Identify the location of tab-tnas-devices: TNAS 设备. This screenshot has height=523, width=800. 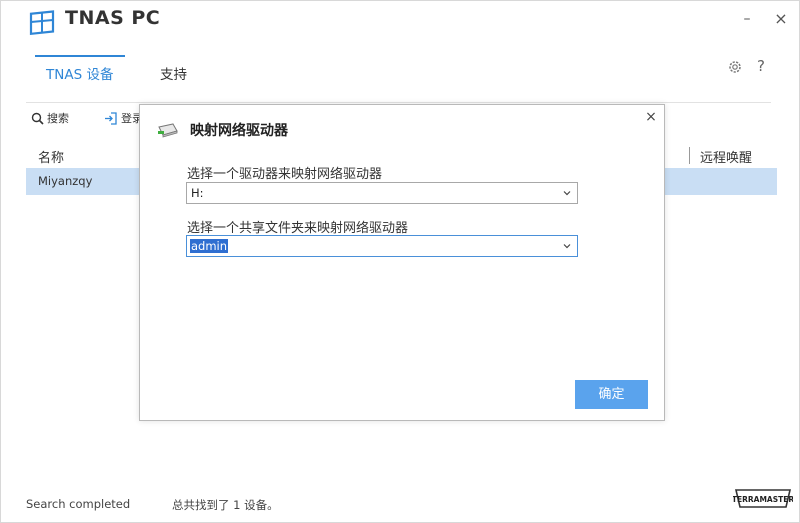
(79, 73).